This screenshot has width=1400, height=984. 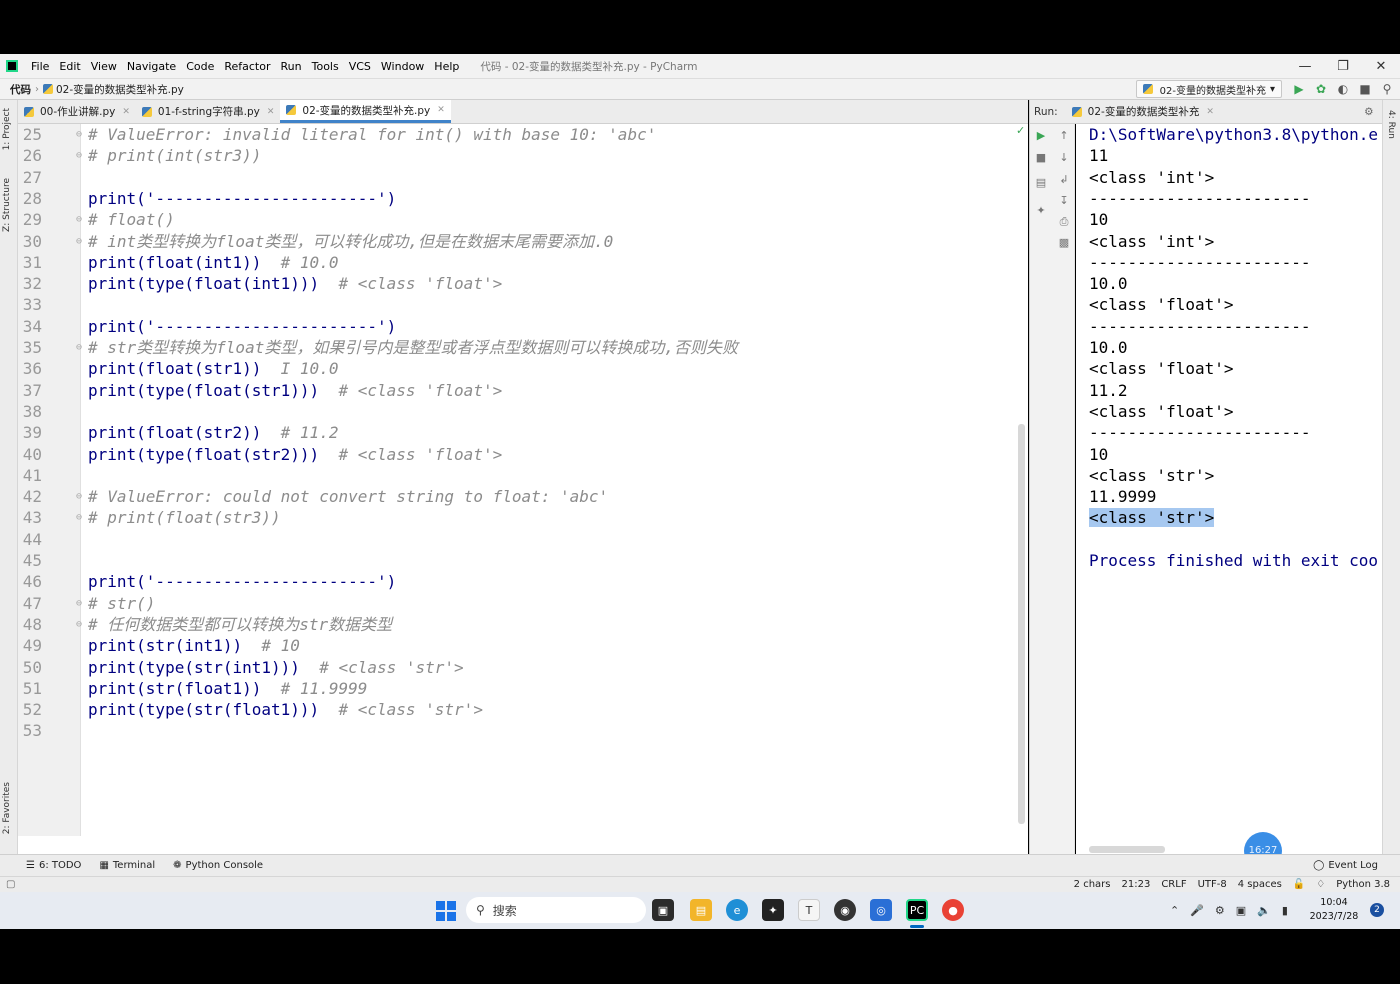 What do you see at coordinates (1064, 242) in the screenshot?
I see `trash-icon: ▩` at bounding box center [1064, 242].